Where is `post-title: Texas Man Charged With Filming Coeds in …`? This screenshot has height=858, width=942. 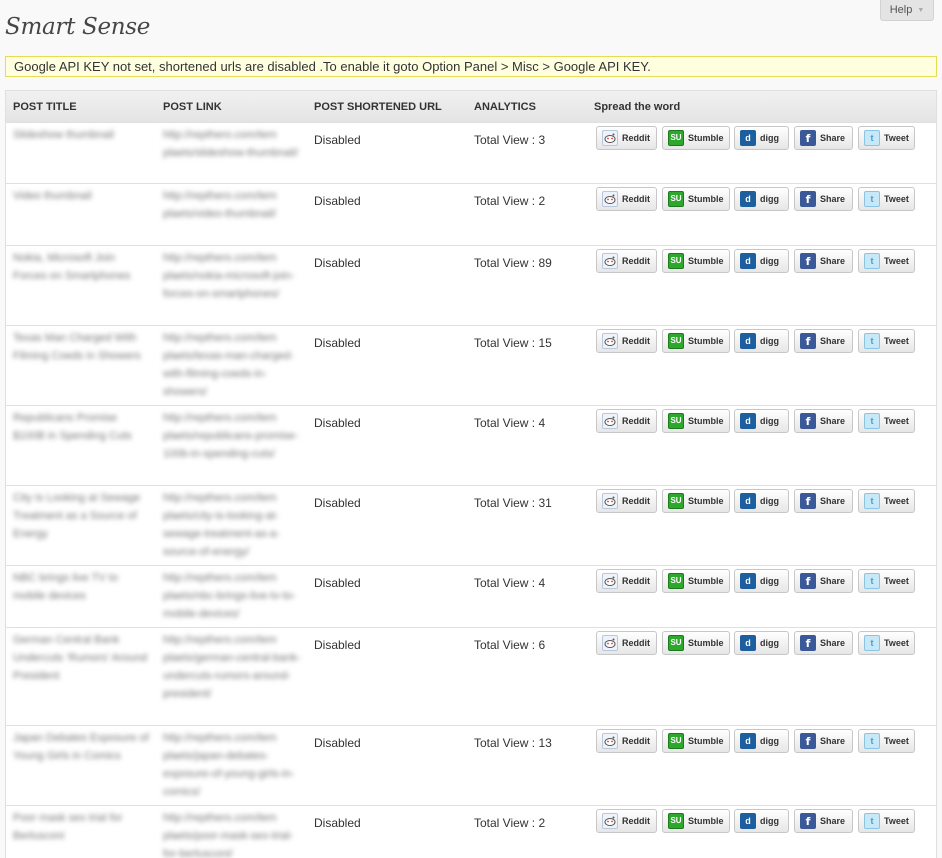
post-title: Texas Man Charged With Filming Coeds in … is located at coordinates (82, 347).